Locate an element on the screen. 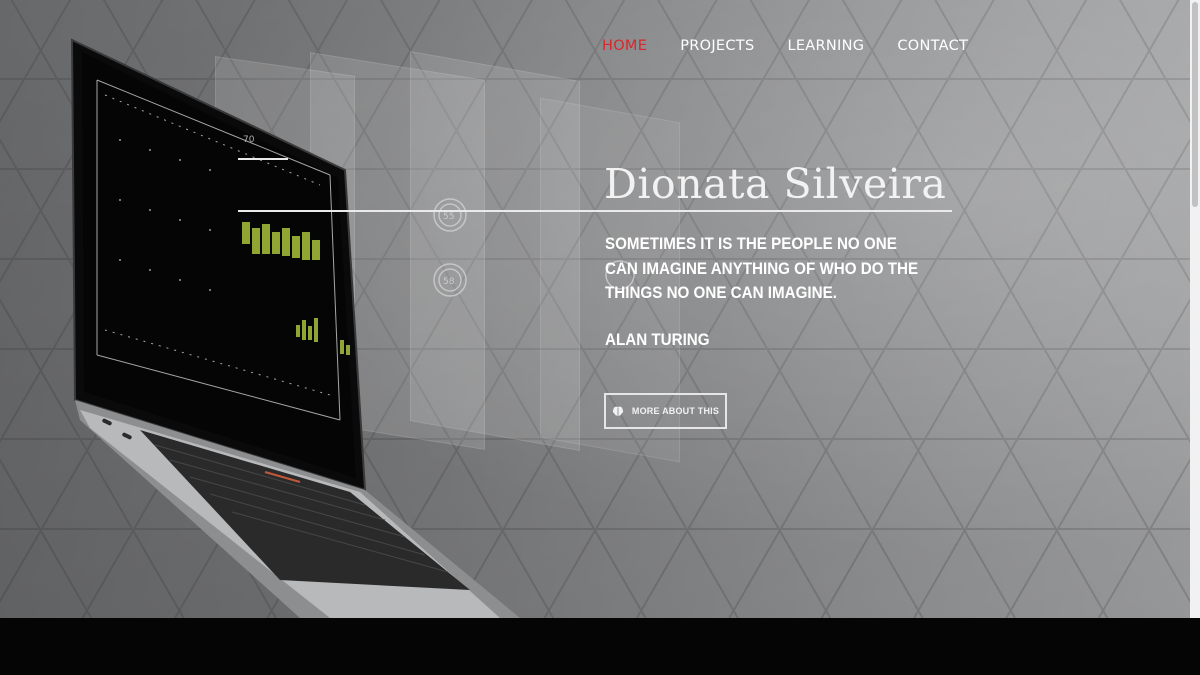 The height and width of the screenshot is (675, 1200). nav-home: HOME is located at coordinates (624, 46).